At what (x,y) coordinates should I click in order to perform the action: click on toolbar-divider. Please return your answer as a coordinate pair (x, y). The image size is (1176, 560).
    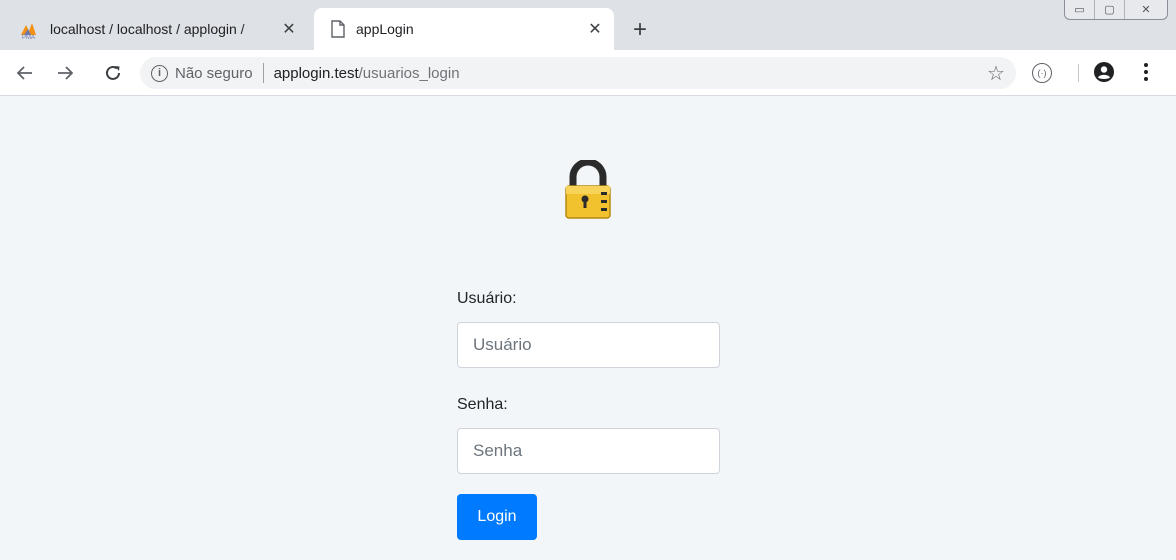
    Looking at the image, I should click on (1078, 73).